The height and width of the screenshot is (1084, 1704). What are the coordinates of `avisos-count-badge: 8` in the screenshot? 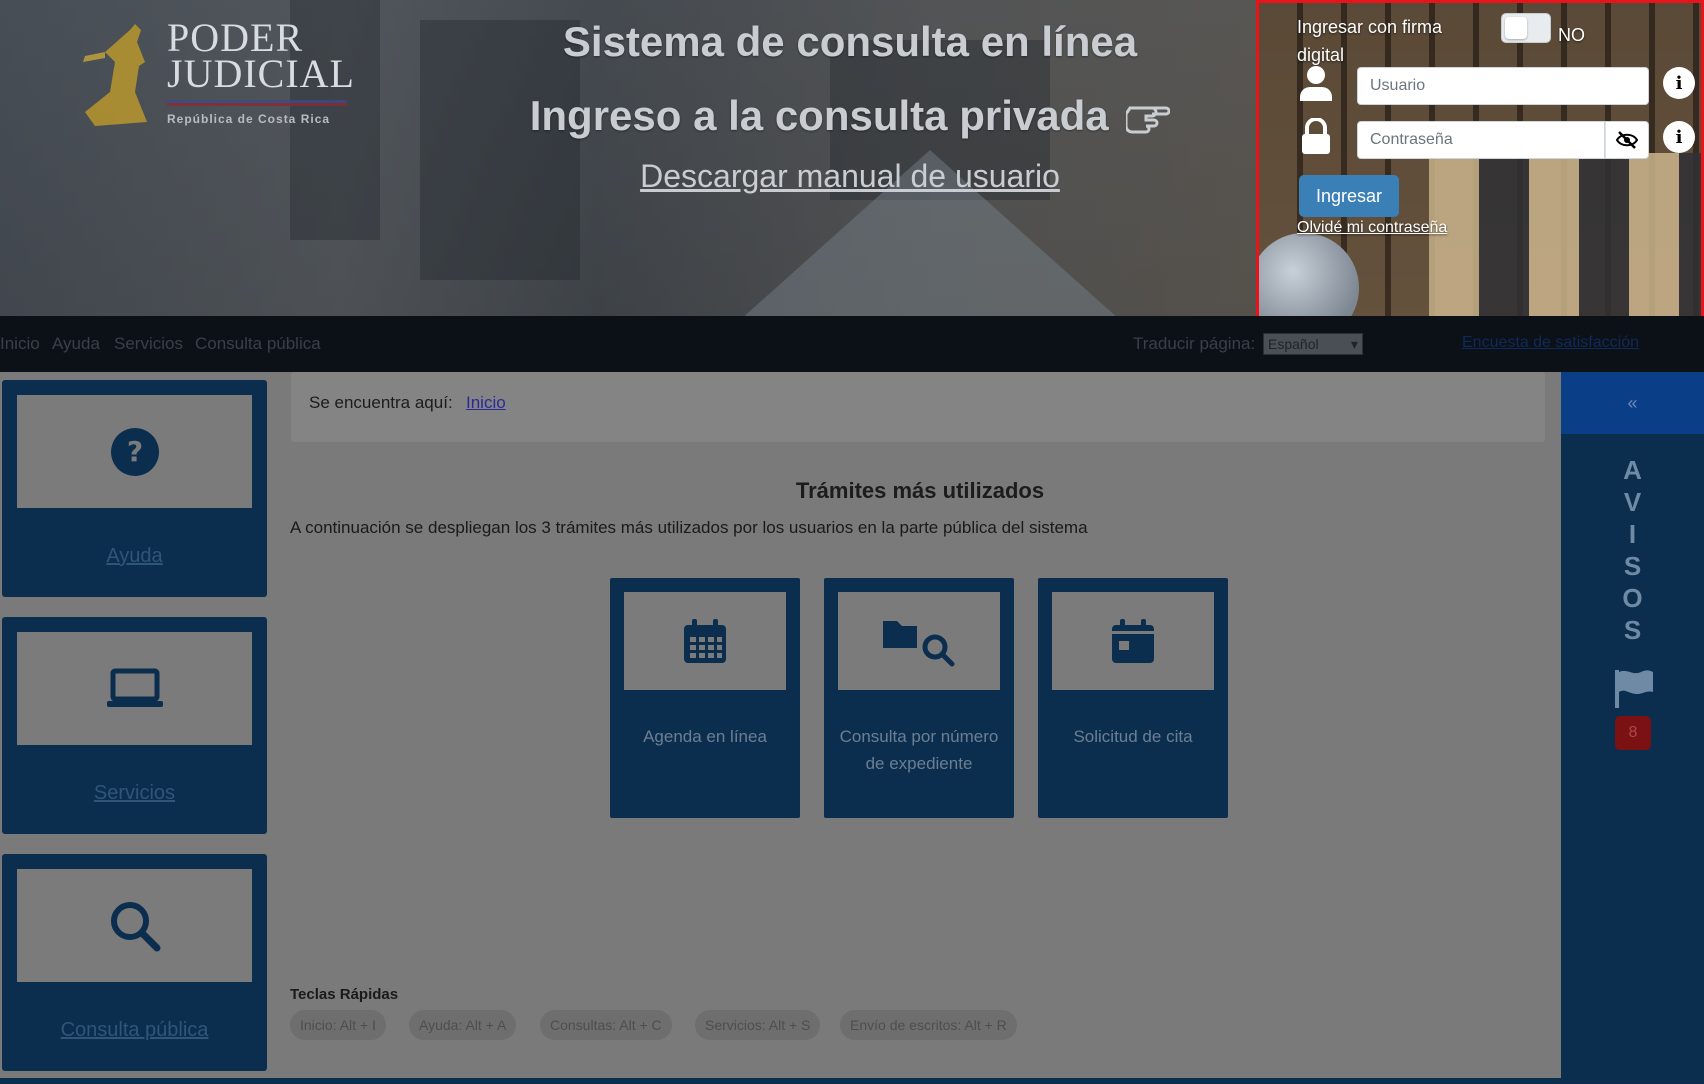 It's located at (1633, 733).